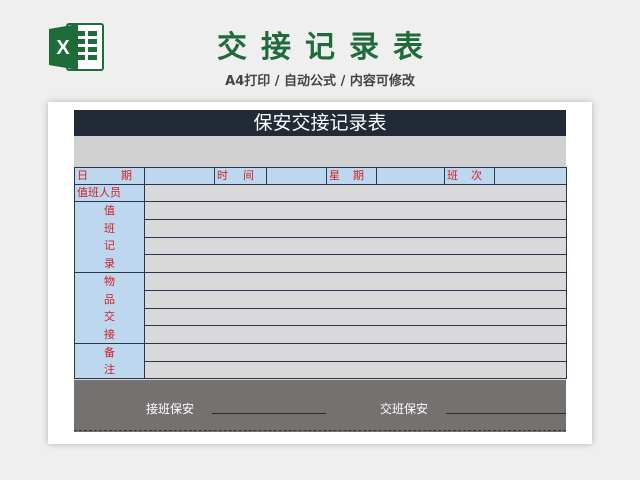 This screenshot has width=640, height=480. What do you see at coordinates (109, 317) in the screenshot?
I see `items-handover-label-char: 交` at bounding box center [109, 317].